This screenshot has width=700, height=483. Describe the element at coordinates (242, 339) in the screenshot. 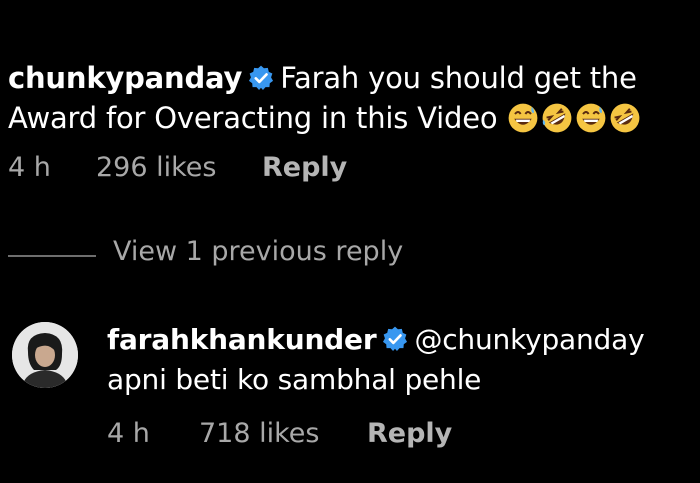

I see `reply-username: farahkhankunder` at that location.